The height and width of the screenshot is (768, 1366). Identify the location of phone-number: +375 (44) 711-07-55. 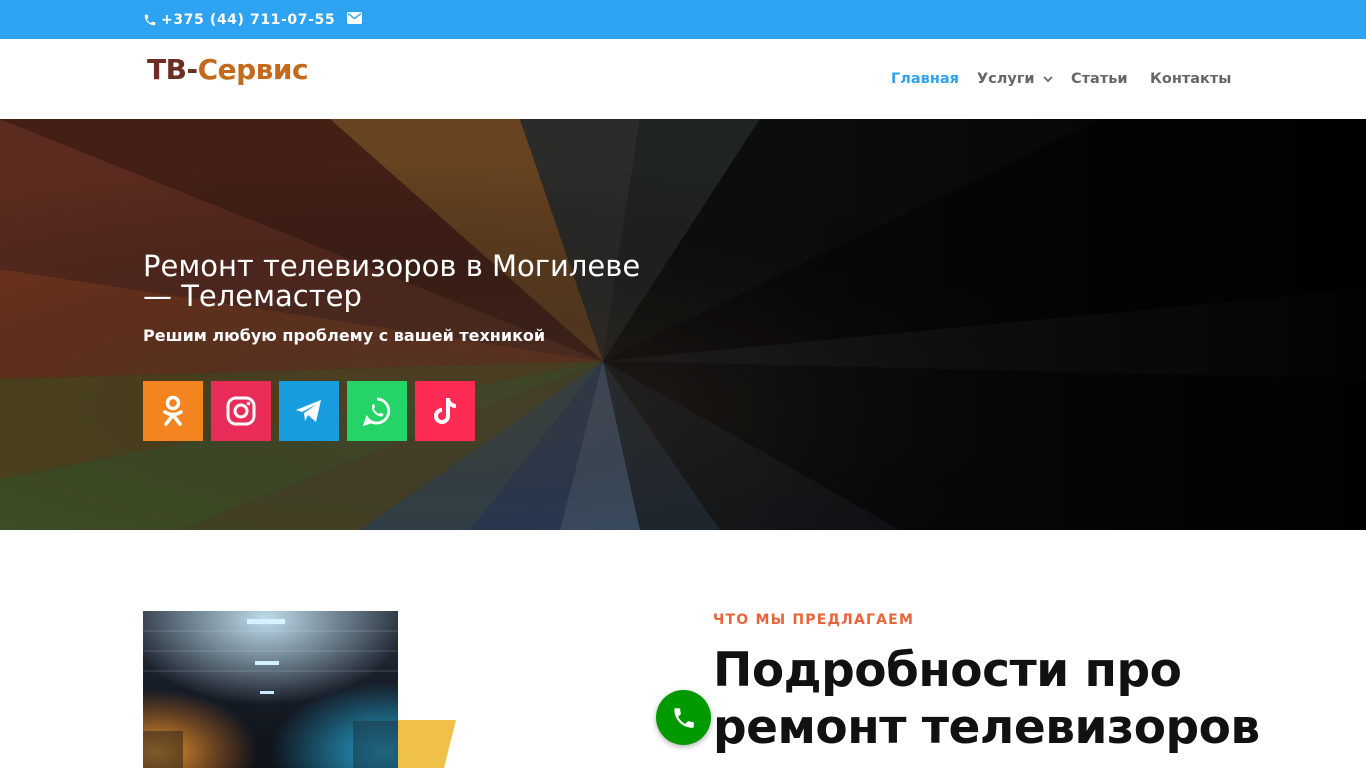
(248, 20).